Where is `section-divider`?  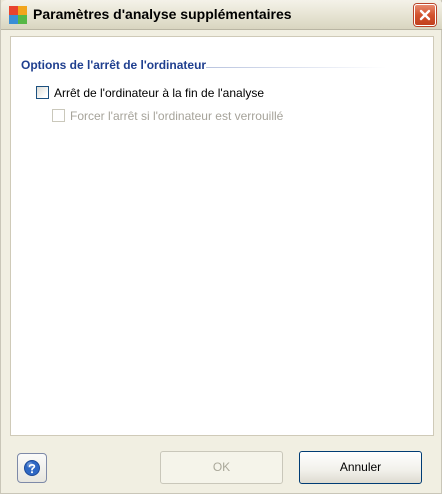
section-divider is located at coordinates (296, 67).